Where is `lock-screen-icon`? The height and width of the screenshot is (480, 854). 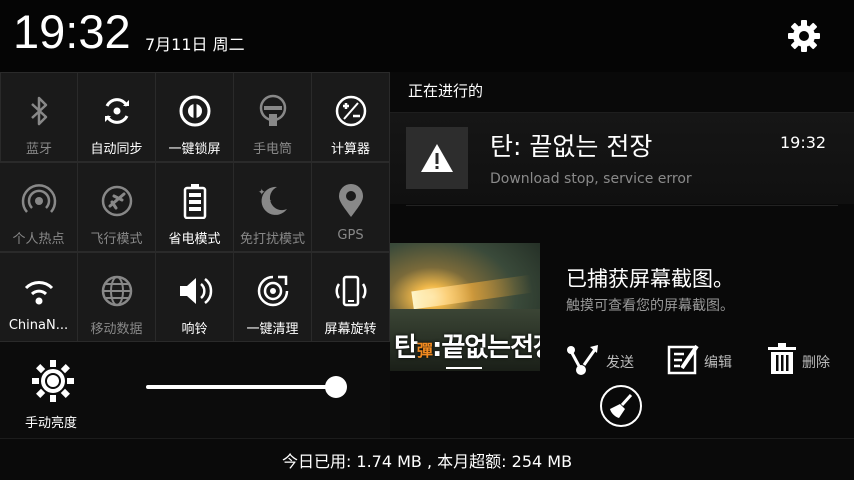 lock-screen-icon is located at coordinates (195, 111).